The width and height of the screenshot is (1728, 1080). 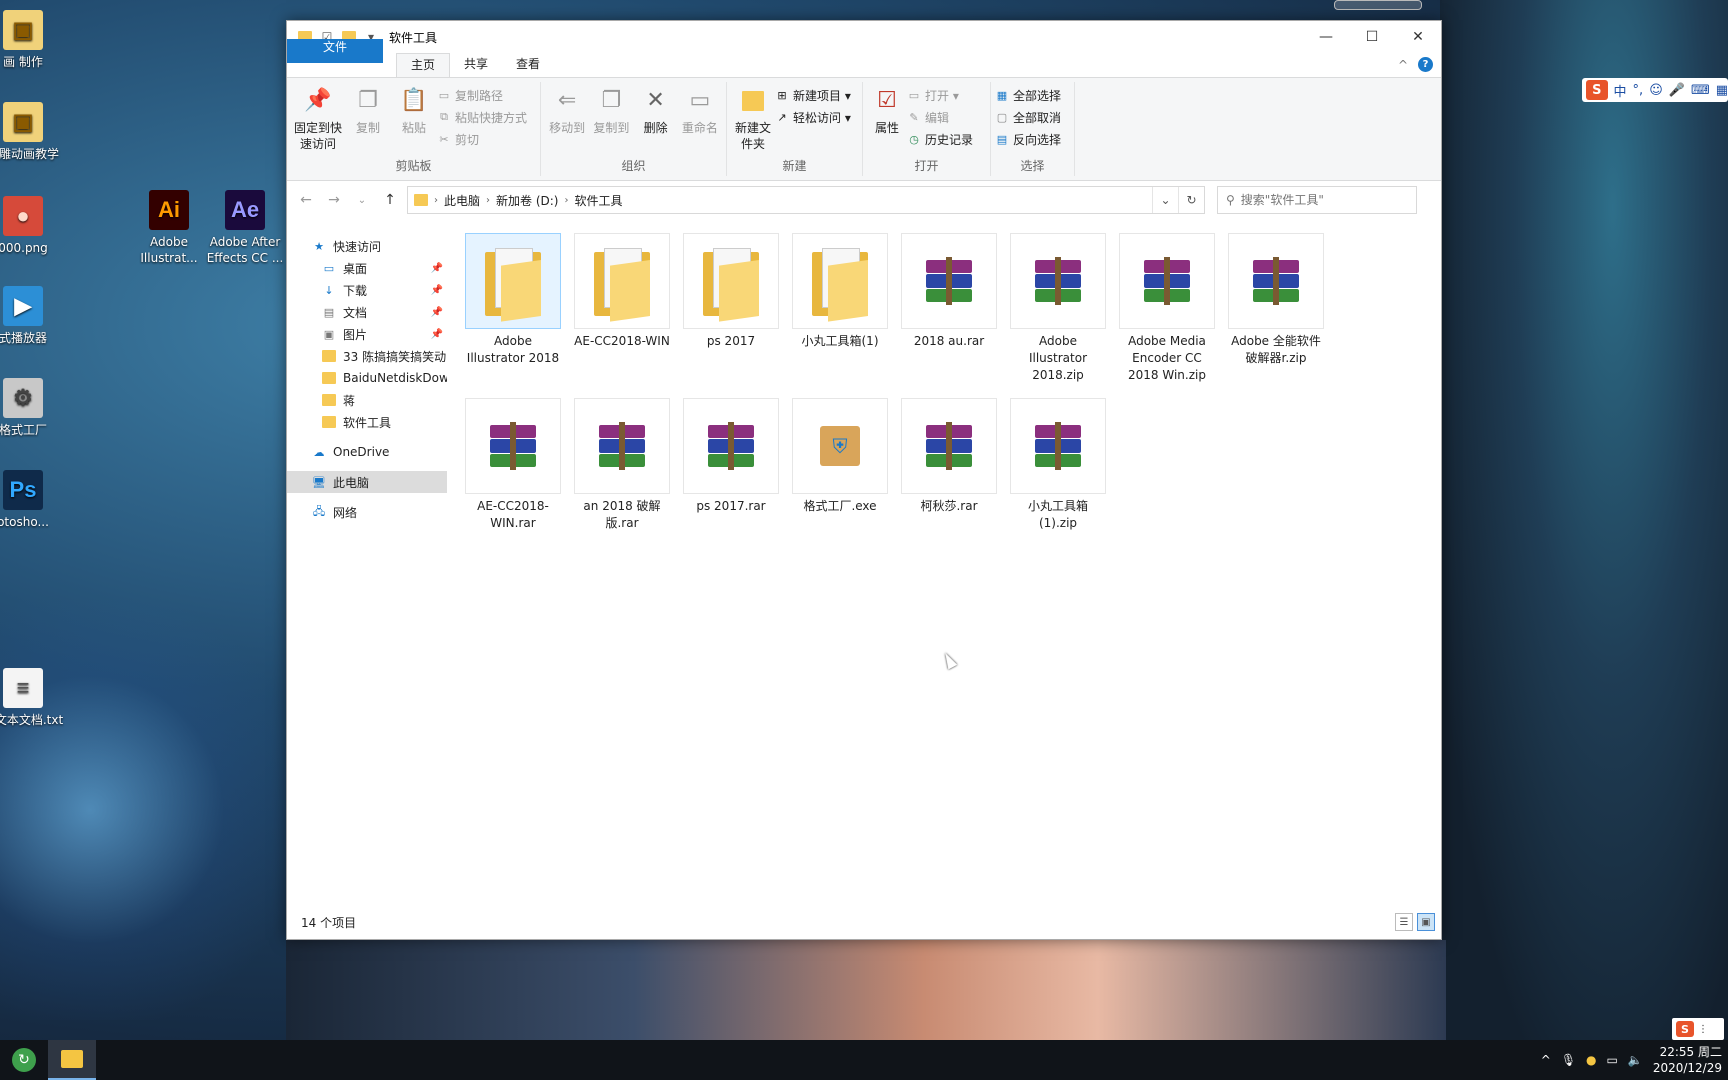 I want to click on file-name: Adobe Media Encoder CC 2018 Win.zip, so click(x=1167, y=358).